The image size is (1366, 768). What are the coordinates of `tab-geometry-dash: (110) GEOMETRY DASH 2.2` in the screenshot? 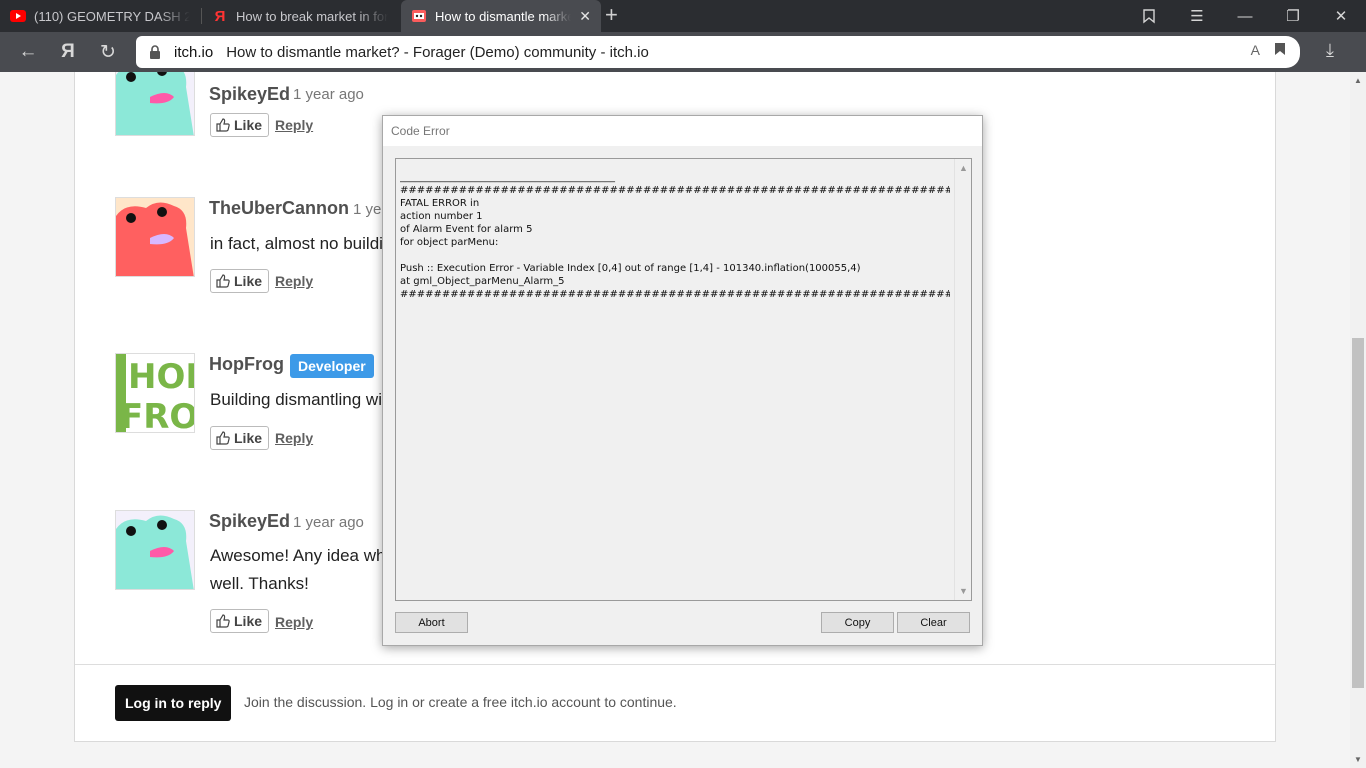 It's located at (100, 16).